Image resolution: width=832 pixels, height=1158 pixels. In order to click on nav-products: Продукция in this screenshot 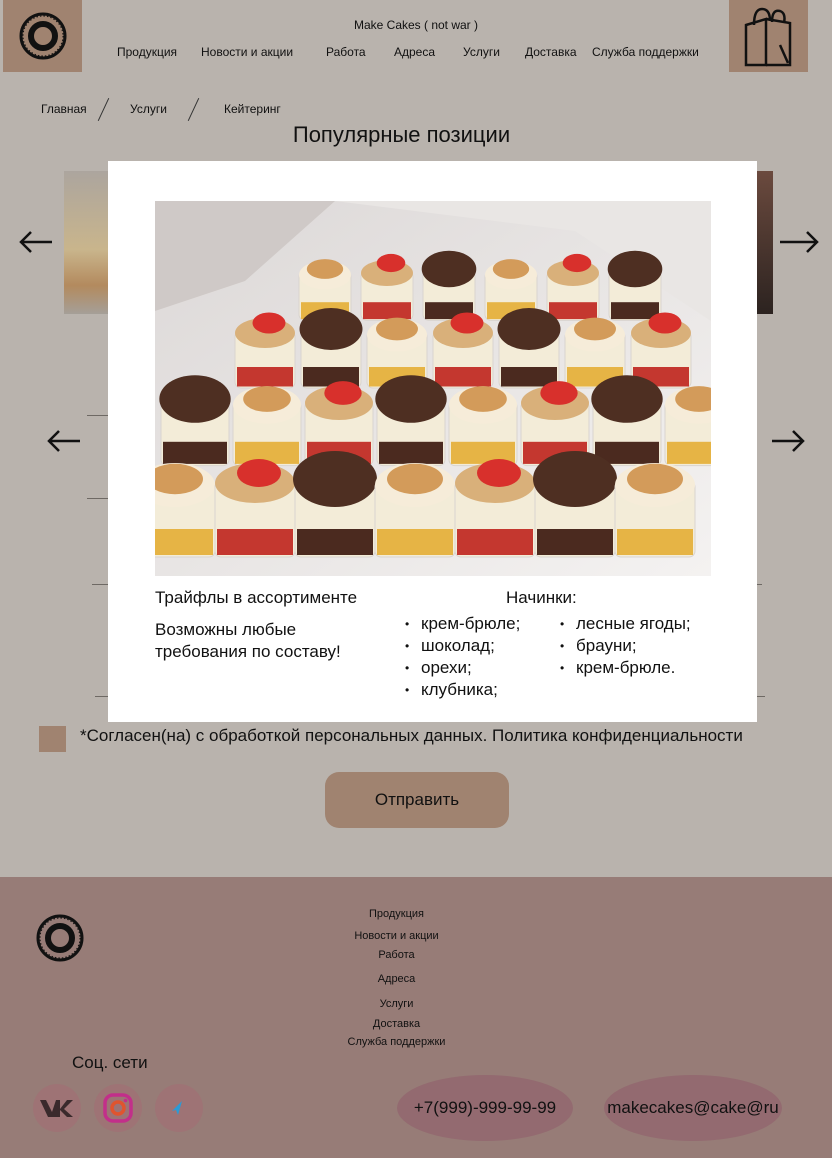, I will do `click(147, 52)`.